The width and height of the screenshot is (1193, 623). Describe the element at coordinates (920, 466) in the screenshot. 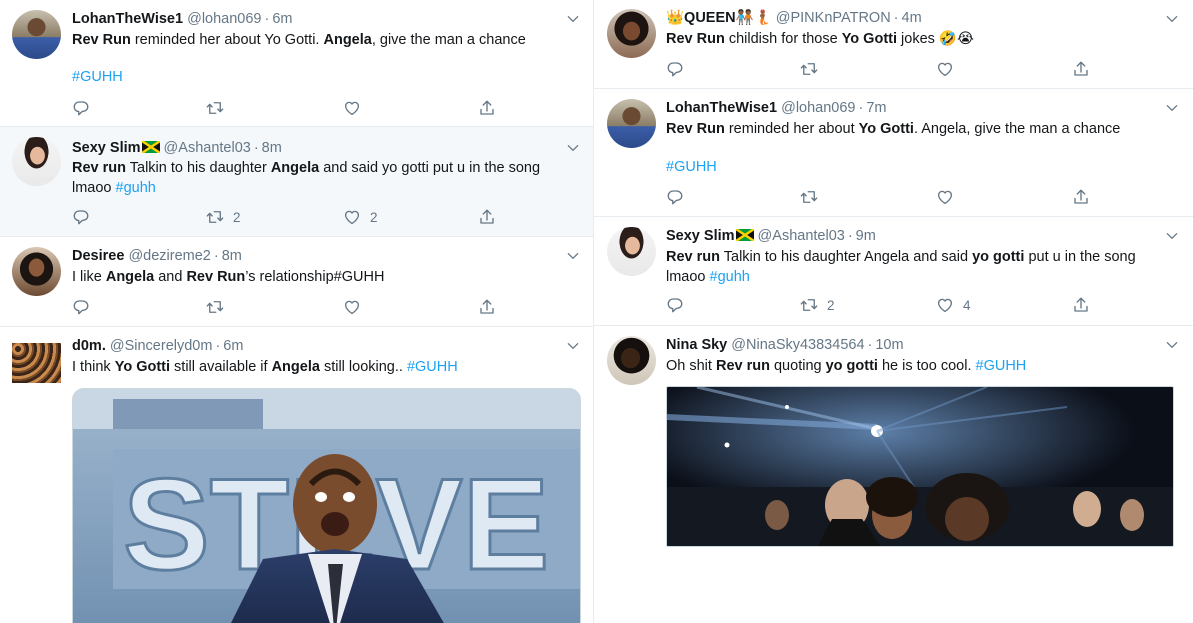

I see `tweet-media-video` at that location.